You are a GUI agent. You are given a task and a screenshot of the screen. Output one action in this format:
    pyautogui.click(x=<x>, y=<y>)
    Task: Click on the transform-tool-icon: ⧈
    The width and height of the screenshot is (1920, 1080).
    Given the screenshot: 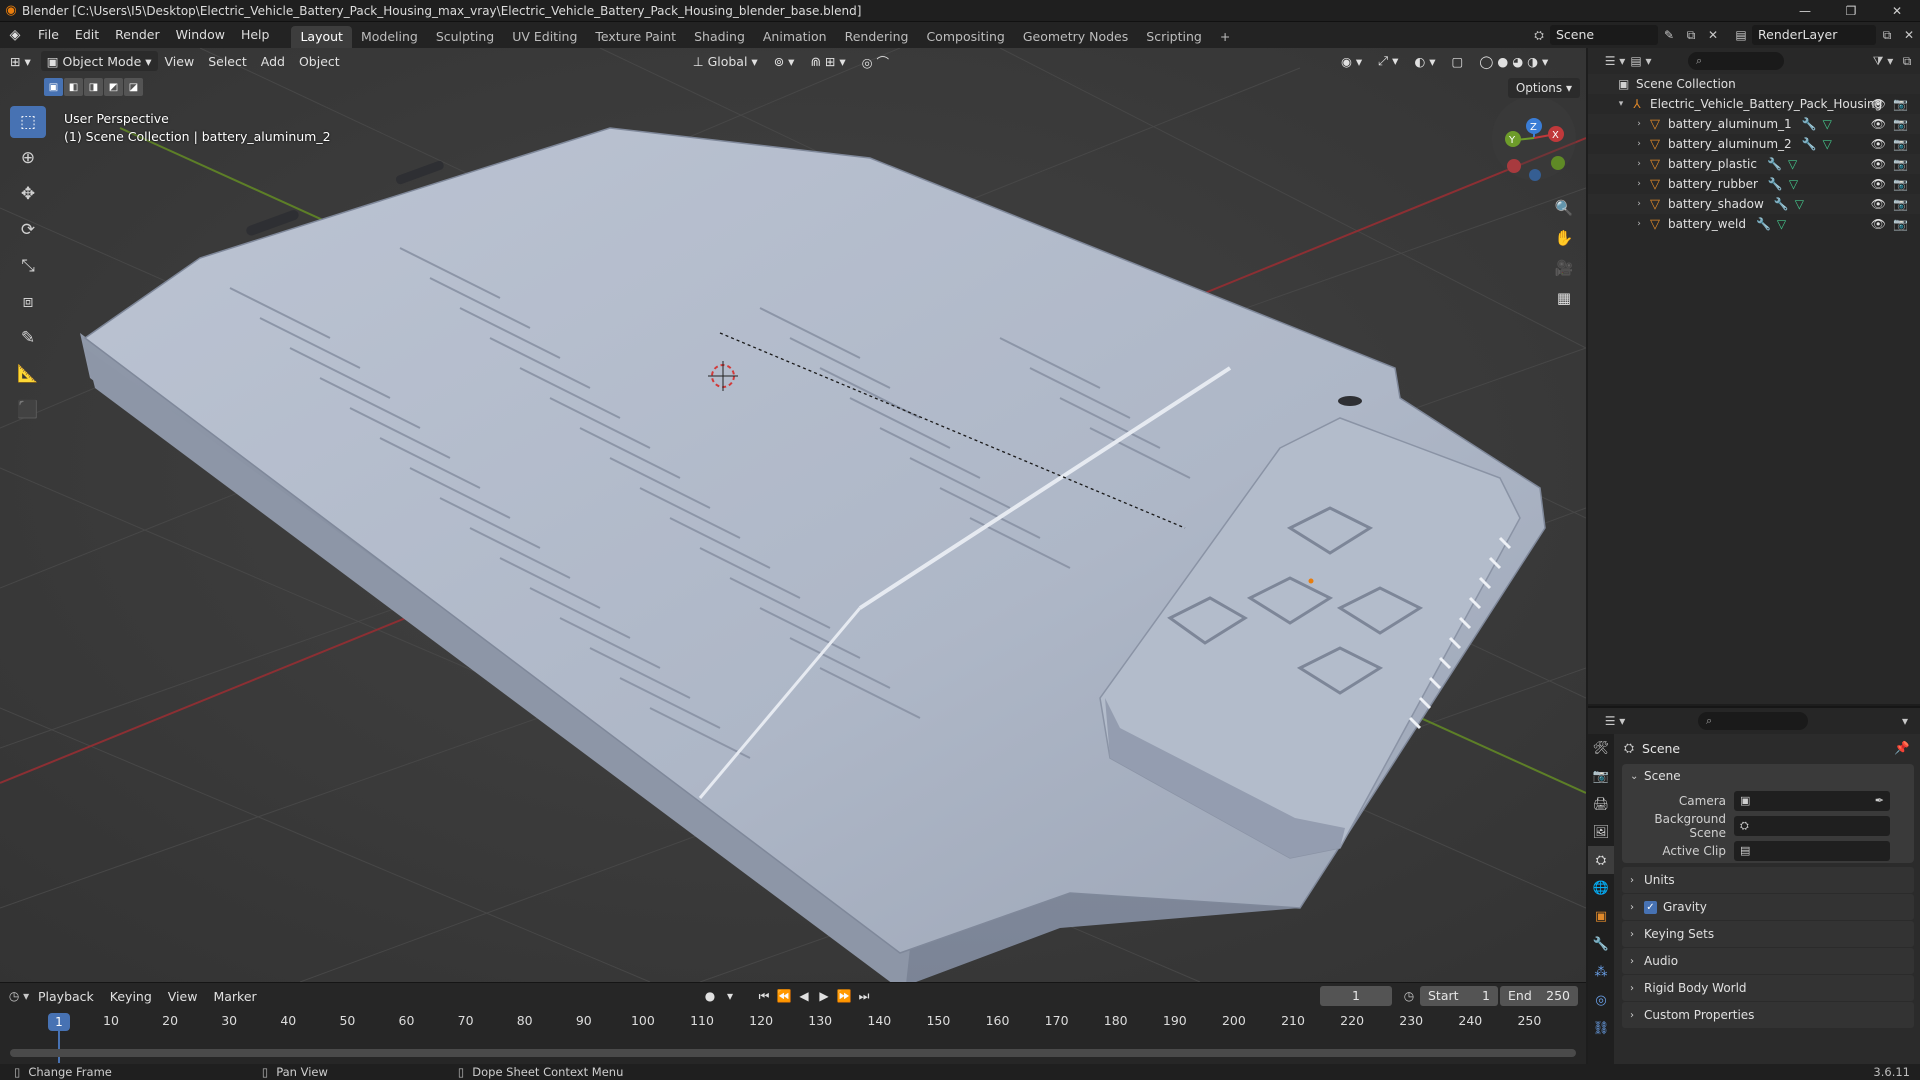 What is the action you would take?
    pyautogui.click(x=28, y=302)
    